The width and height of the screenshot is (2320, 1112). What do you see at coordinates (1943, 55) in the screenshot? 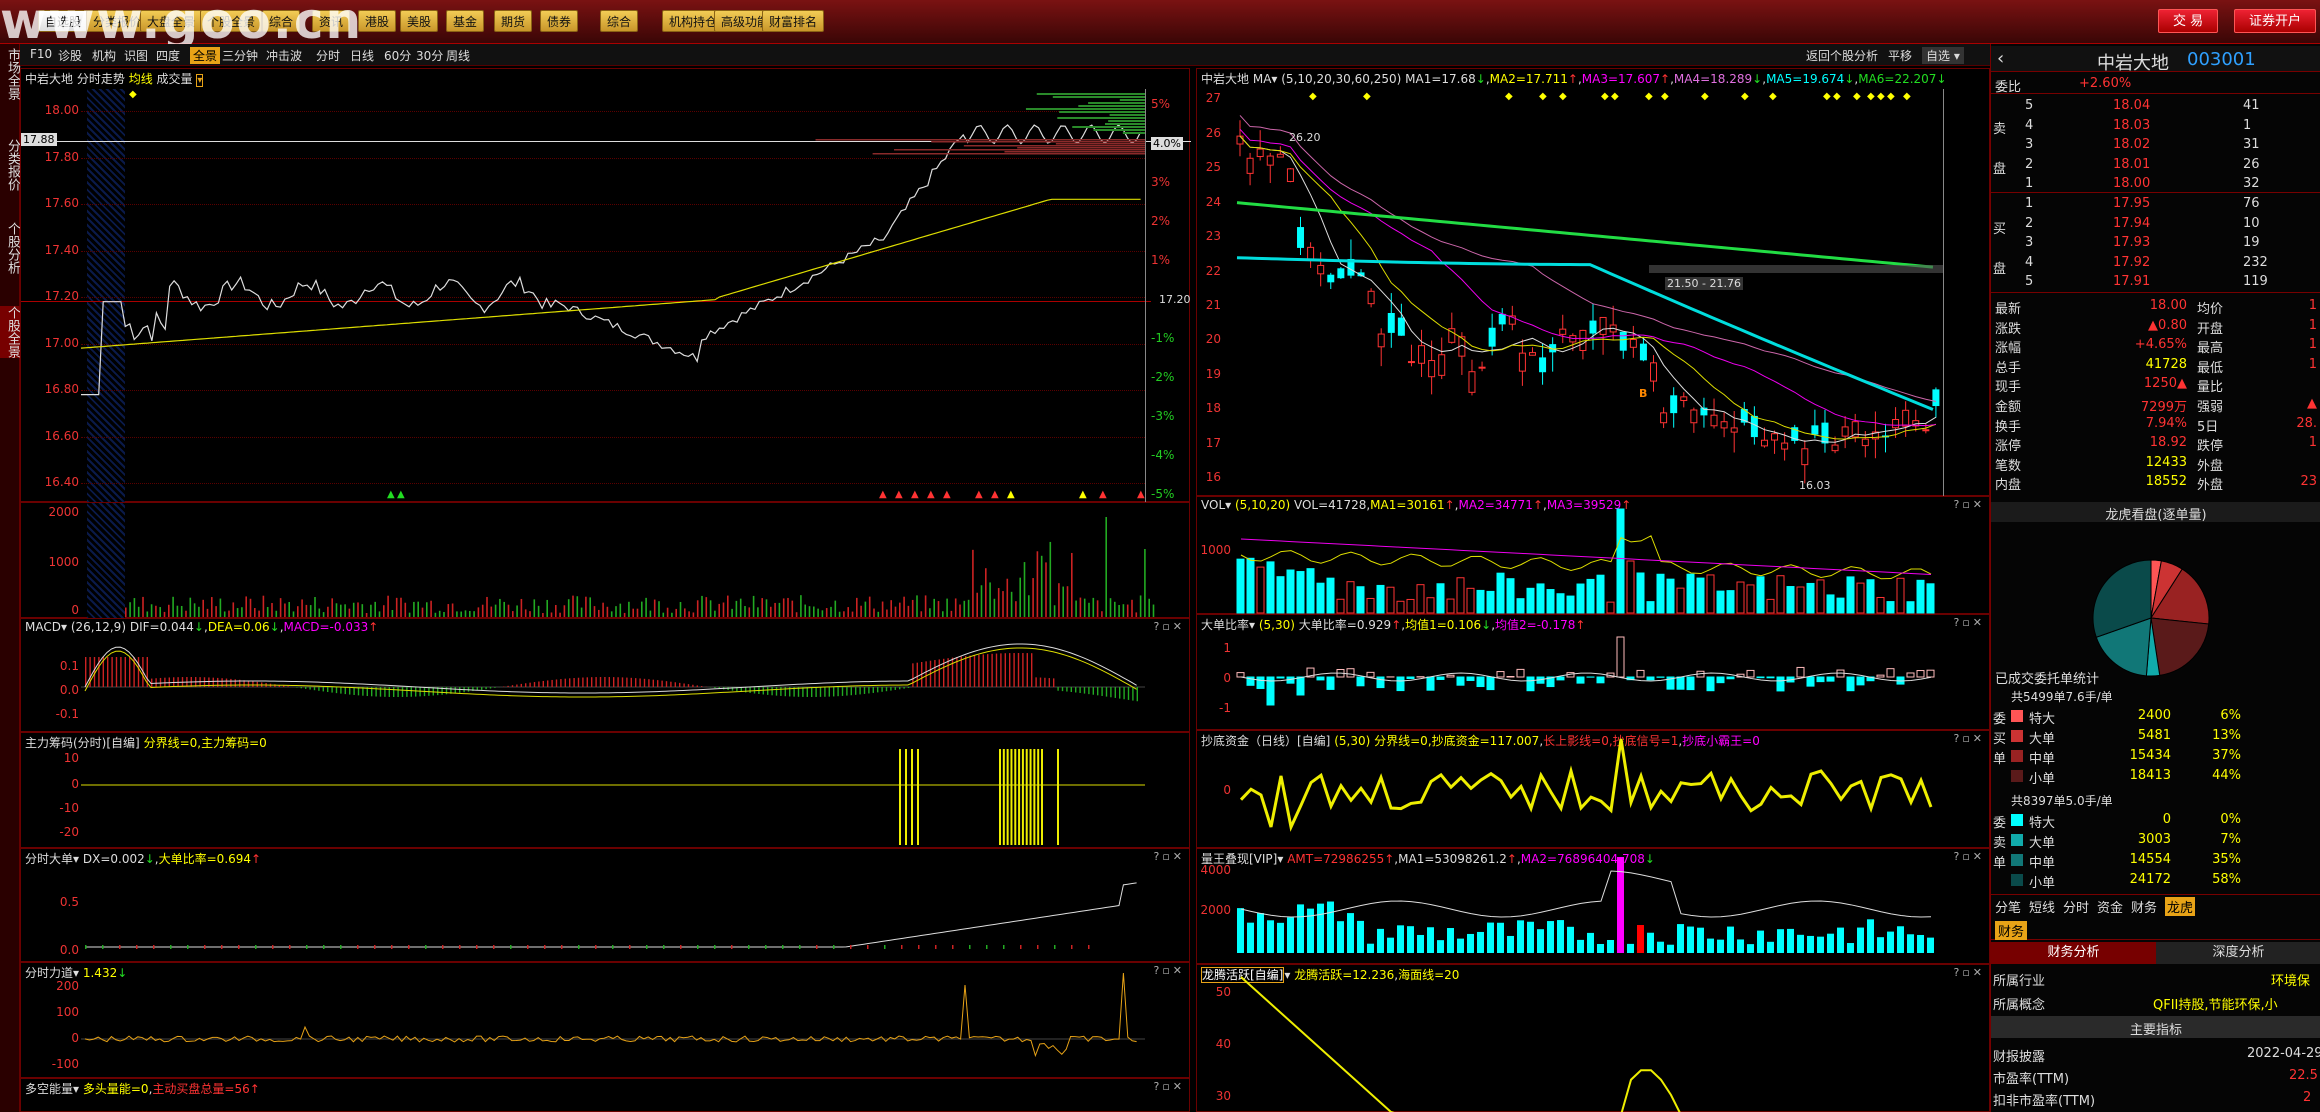
I see `watchlist-dropdown: 自选 ▾` at bounding box center [1943, 55].